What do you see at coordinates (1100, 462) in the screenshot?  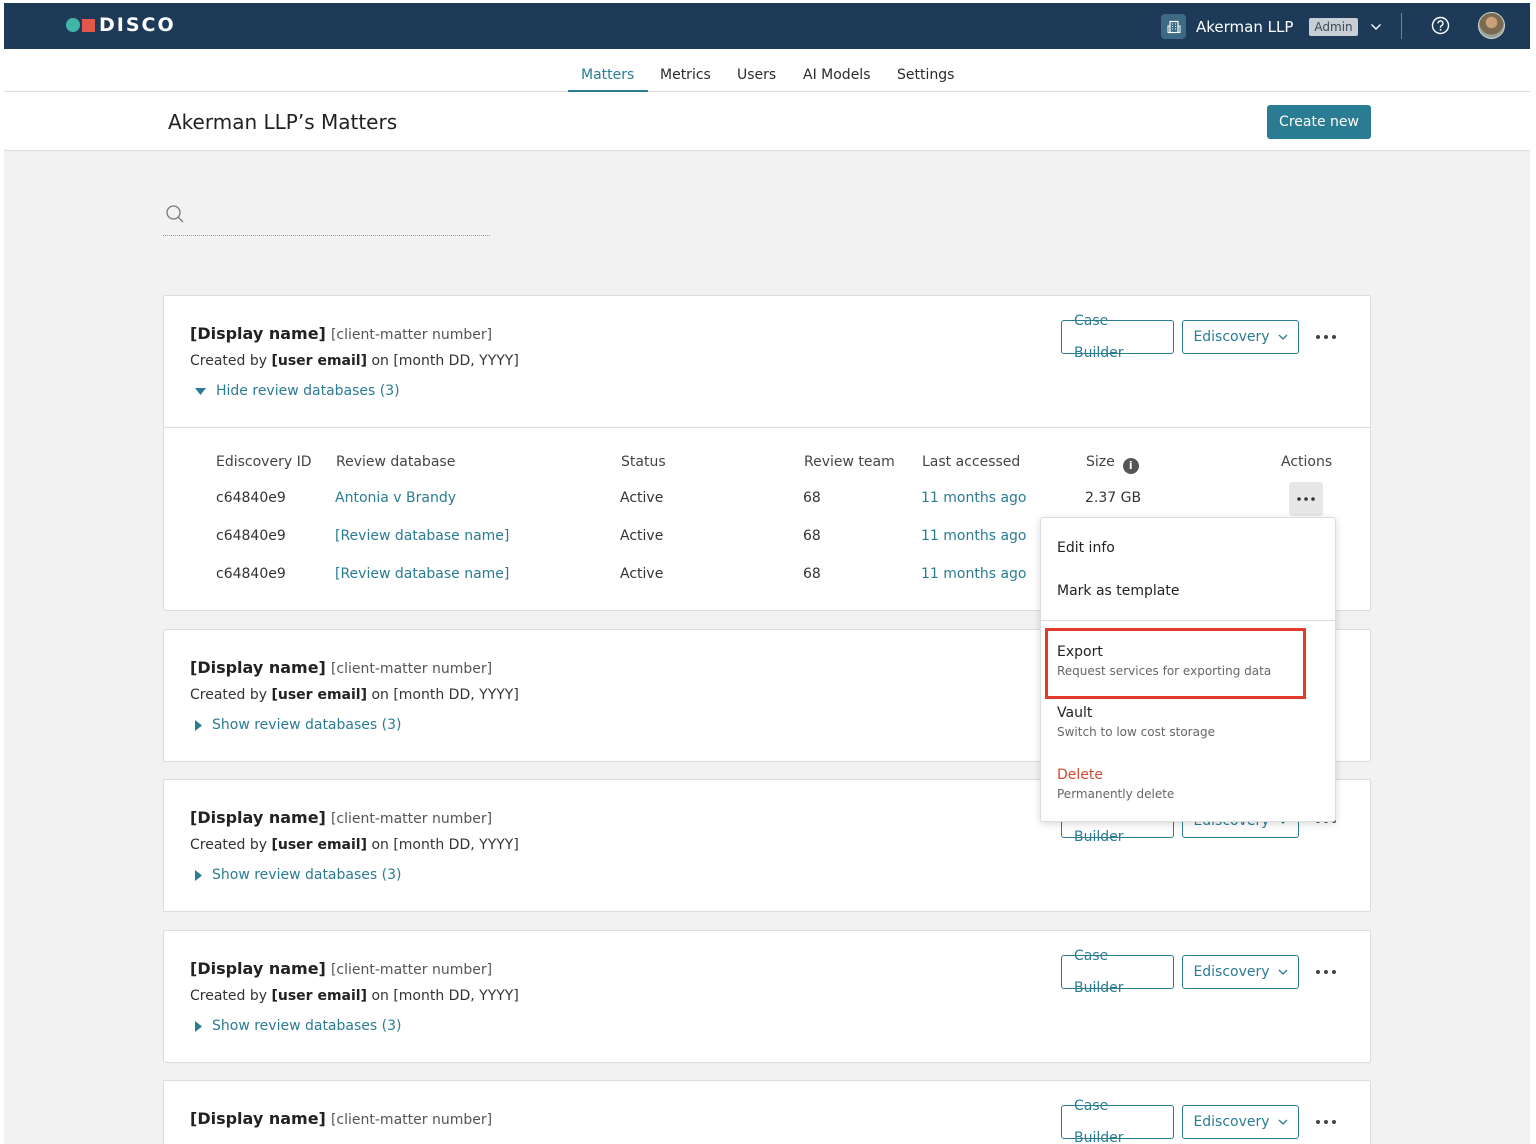 I see `col-size-label: Size` at bounding box center [1100, 462].